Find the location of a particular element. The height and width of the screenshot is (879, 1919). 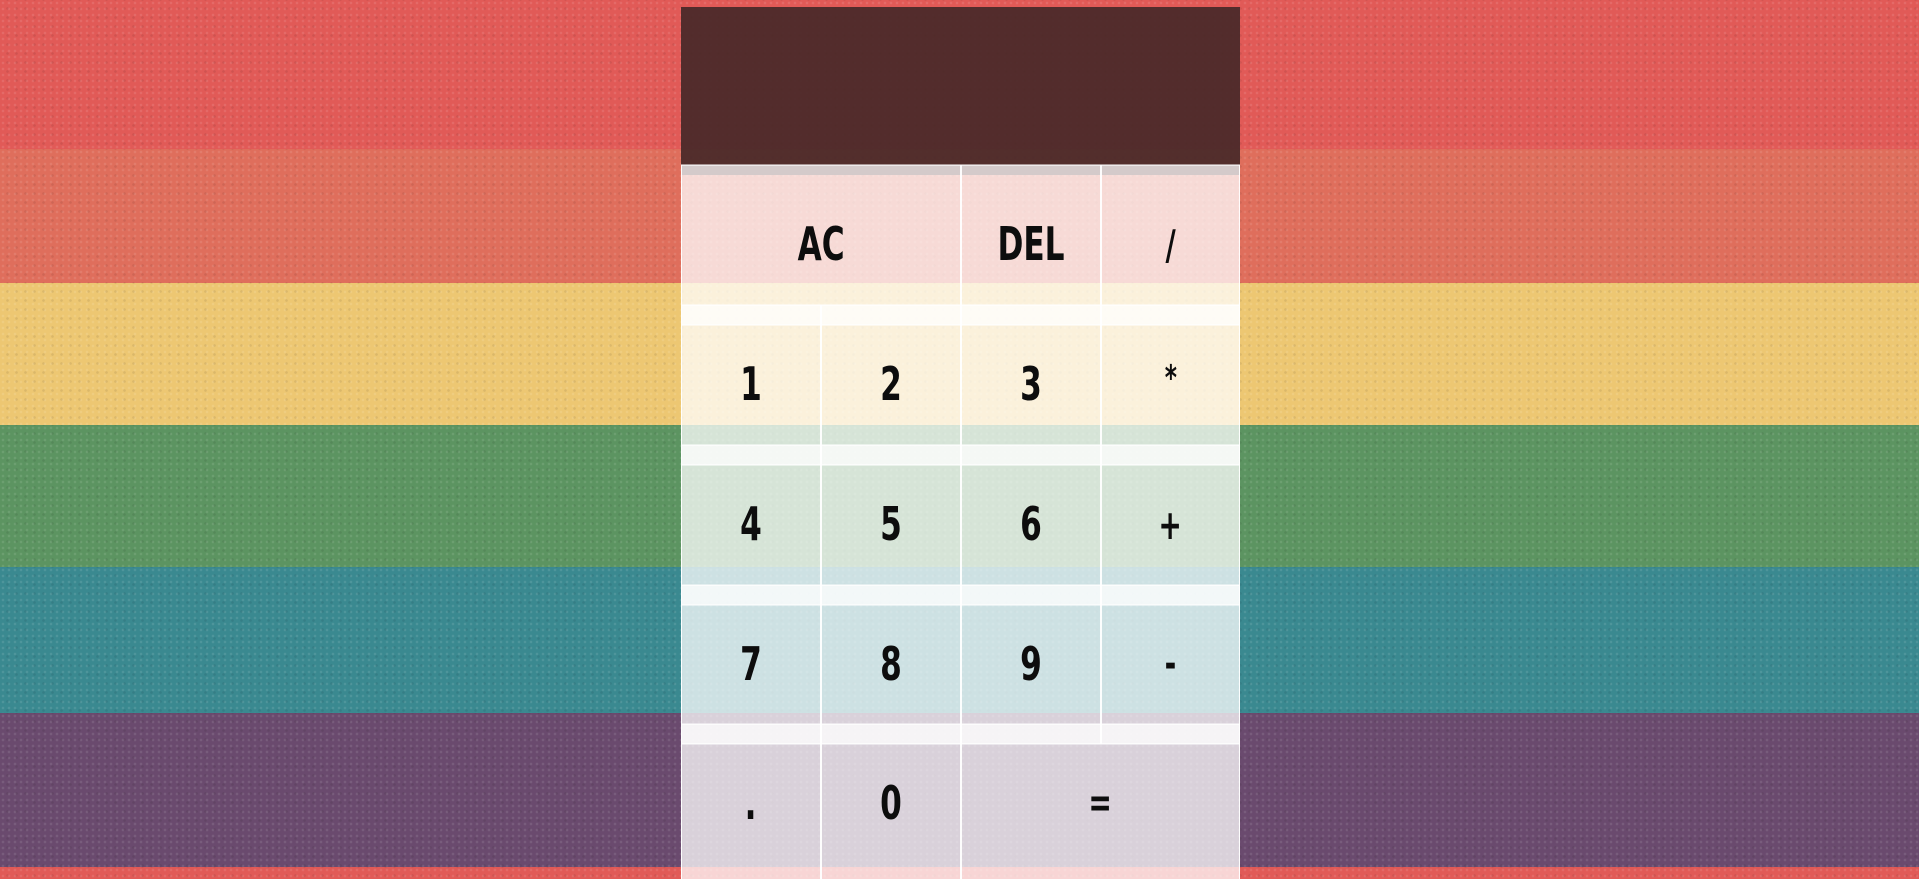

digit-6-button: 6 is located at coordinates (1031, 525).